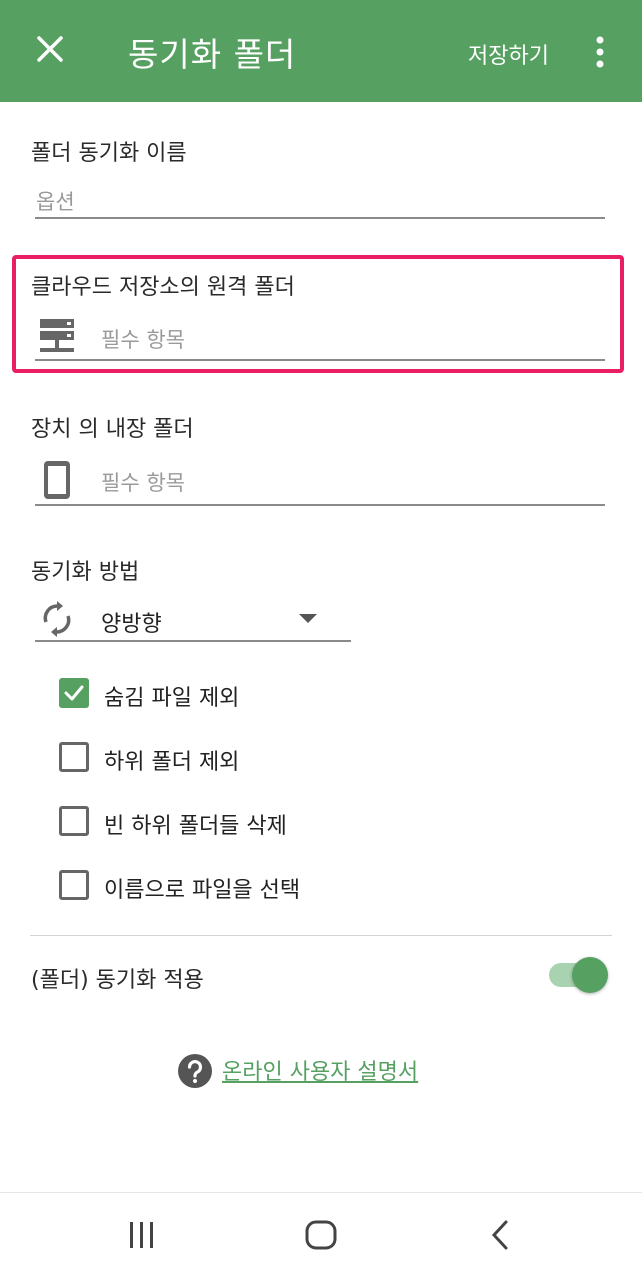 This screenshot has height=1279, width=642. I want to click on recent-apps-icon, so click(142, 1235).